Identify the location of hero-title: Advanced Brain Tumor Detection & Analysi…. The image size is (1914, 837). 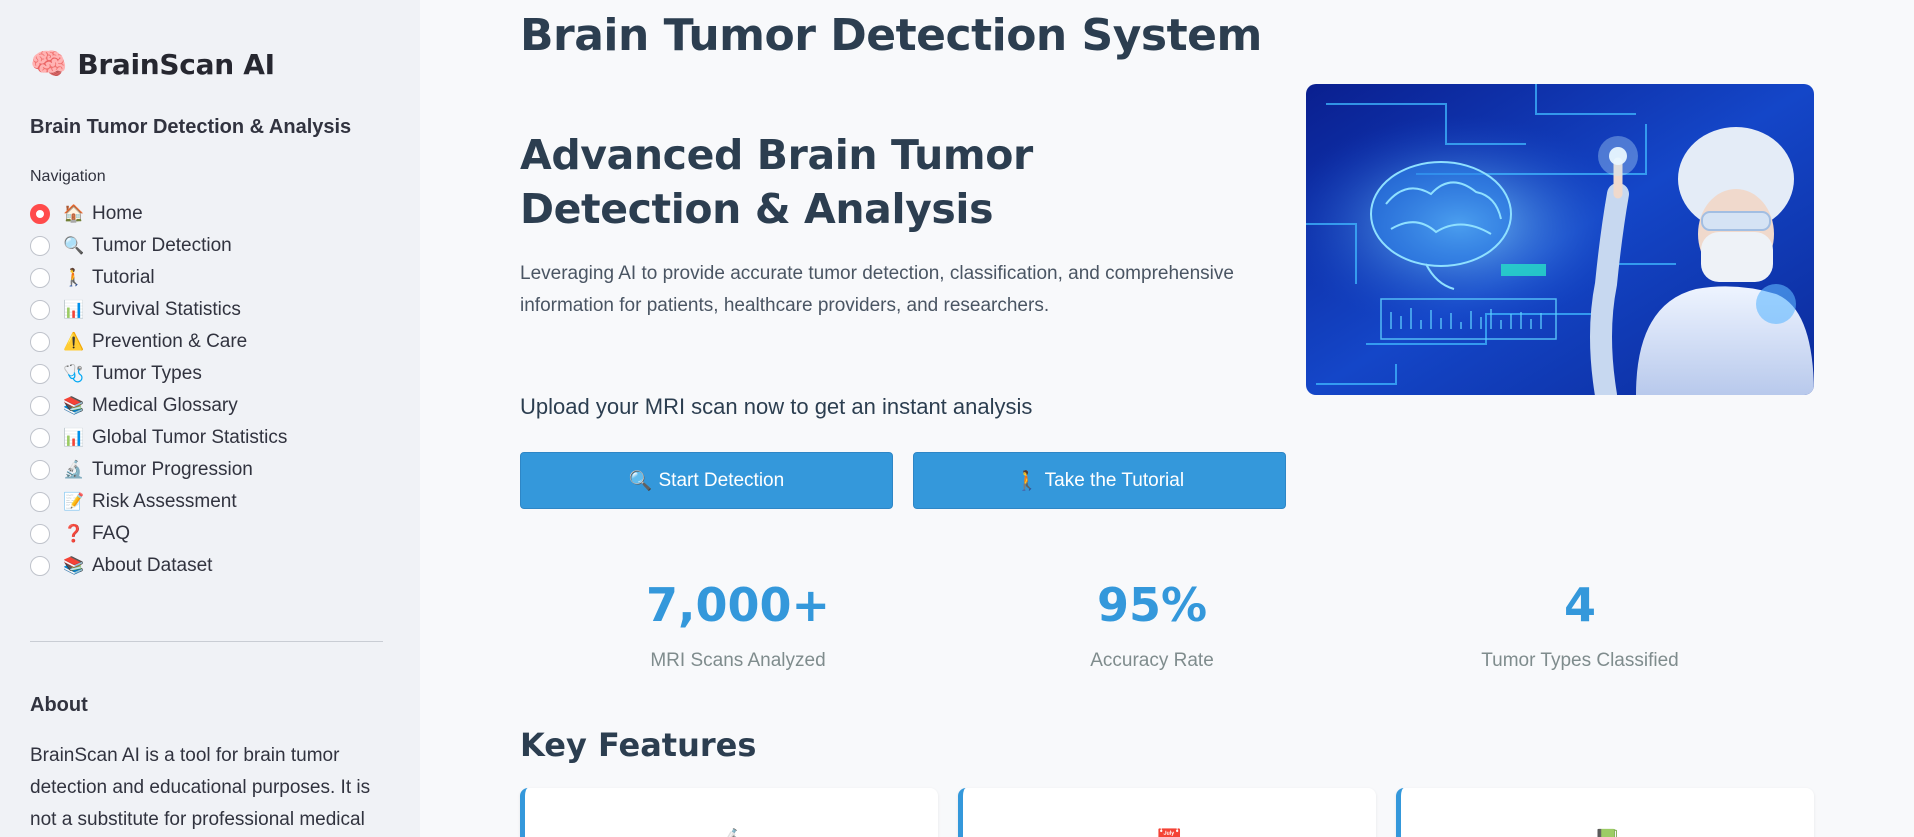
(776, 182).